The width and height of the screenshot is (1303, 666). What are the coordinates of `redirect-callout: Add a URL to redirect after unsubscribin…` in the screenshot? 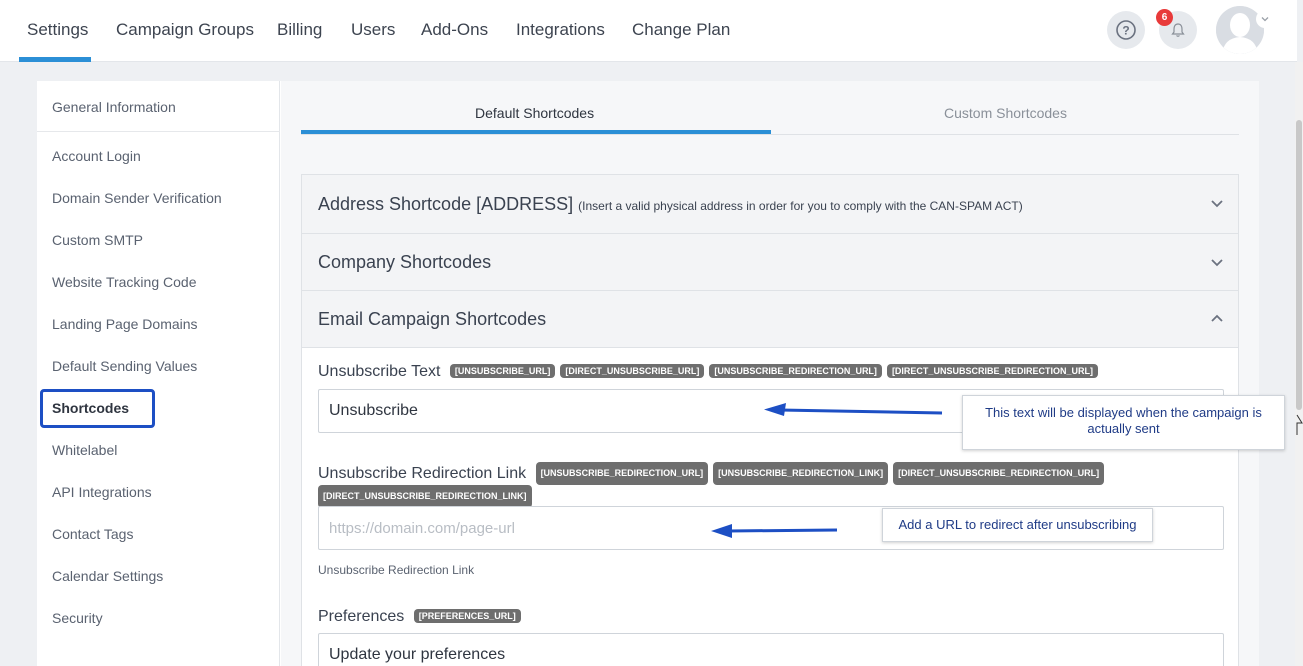 It's located at (1017, 525).